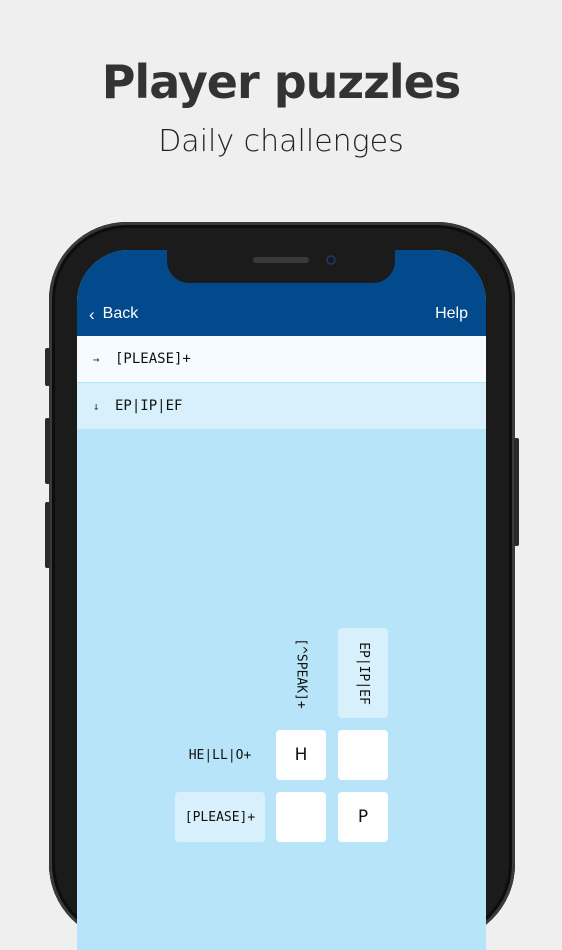 The height and width of the screenshot is (950, 562). Describe the element at coordinates (281, 359) in the screenshot. I see `clue-row-across: → [PLEASE]+` at that location.